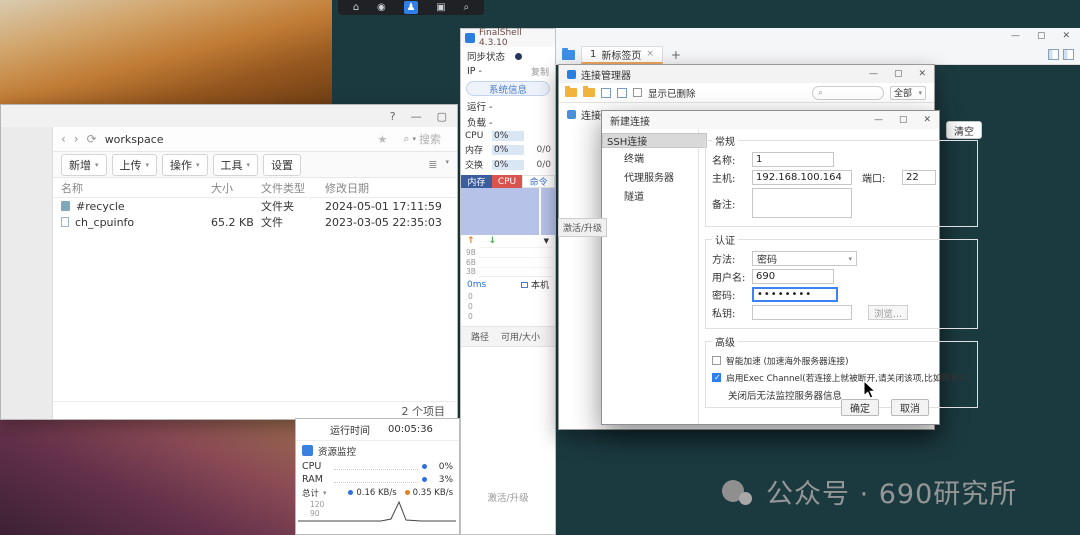 This screenshot has height=535, width=1080. What do you see at coordinates (539, 181) in the screenshot?
I see `tab-command: 命令` at bounding box center [539, 181].